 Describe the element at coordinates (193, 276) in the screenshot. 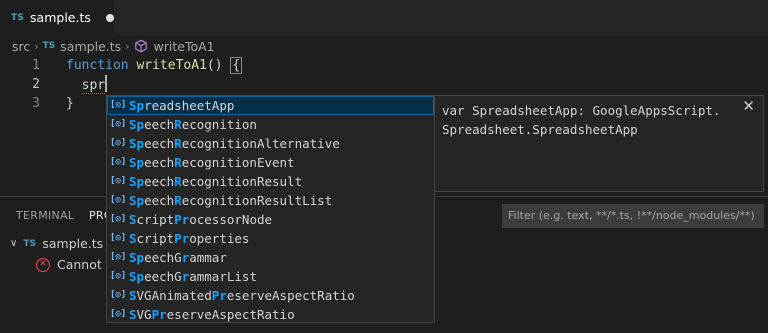

I see `suggestion-label: SpeechGrammarList` at that location.